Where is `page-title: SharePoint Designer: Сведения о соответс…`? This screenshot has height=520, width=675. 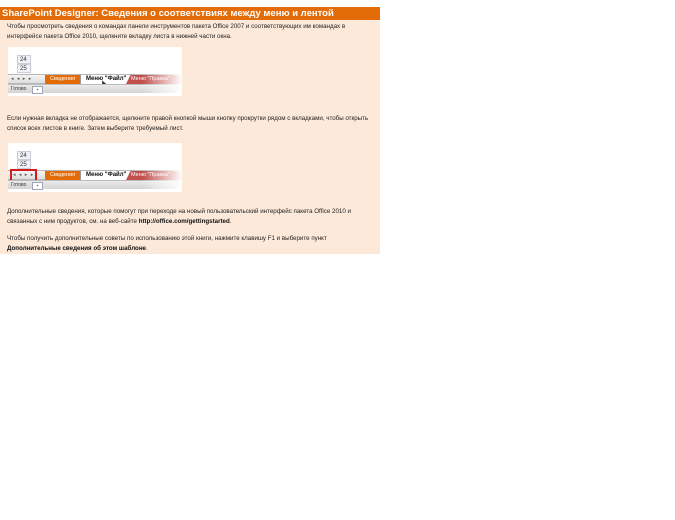 page-title: SharePoint Designer: Сведения о соответс… is located at coordinates (190, 13).